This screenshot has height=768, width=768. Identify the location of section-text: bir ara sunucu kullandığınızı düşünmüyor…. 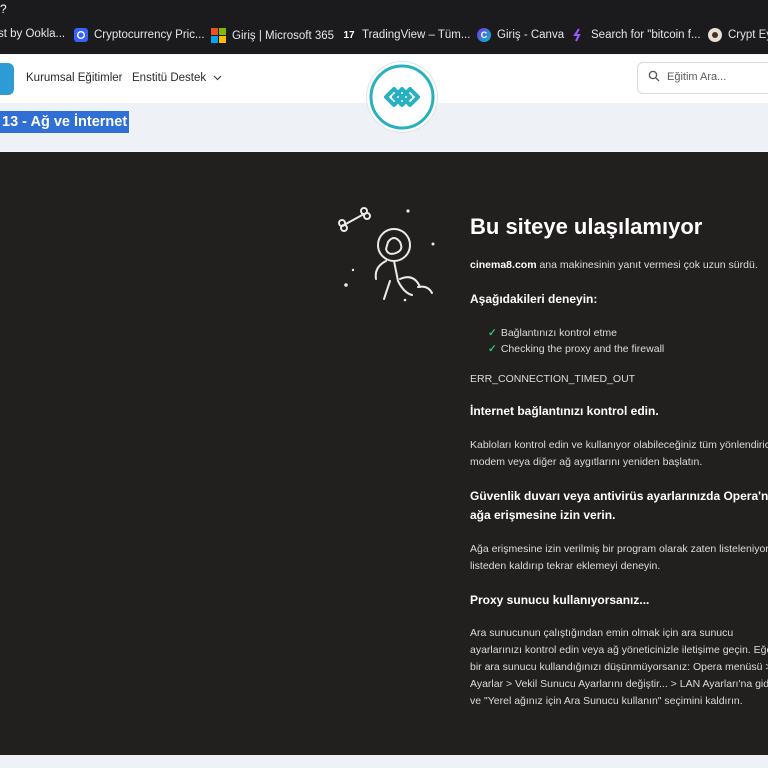
(619, 667).